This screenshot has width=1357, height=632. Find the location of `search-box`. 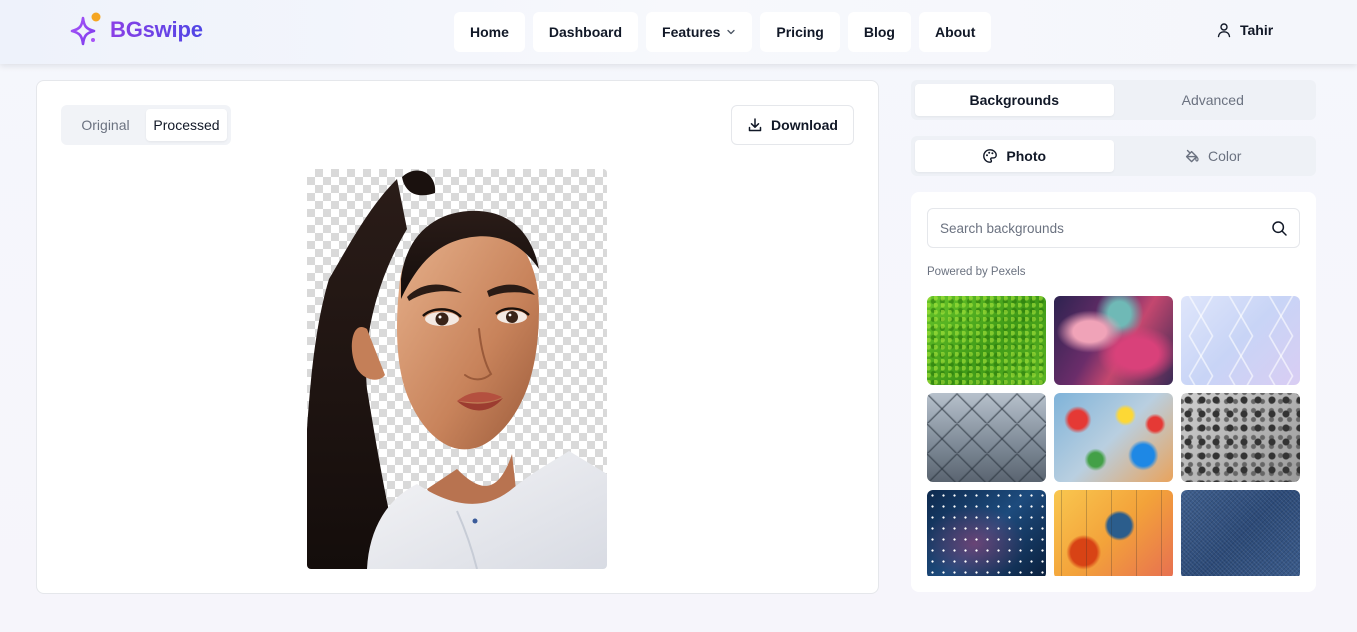

search-box is located at coordinates (1113, 228).